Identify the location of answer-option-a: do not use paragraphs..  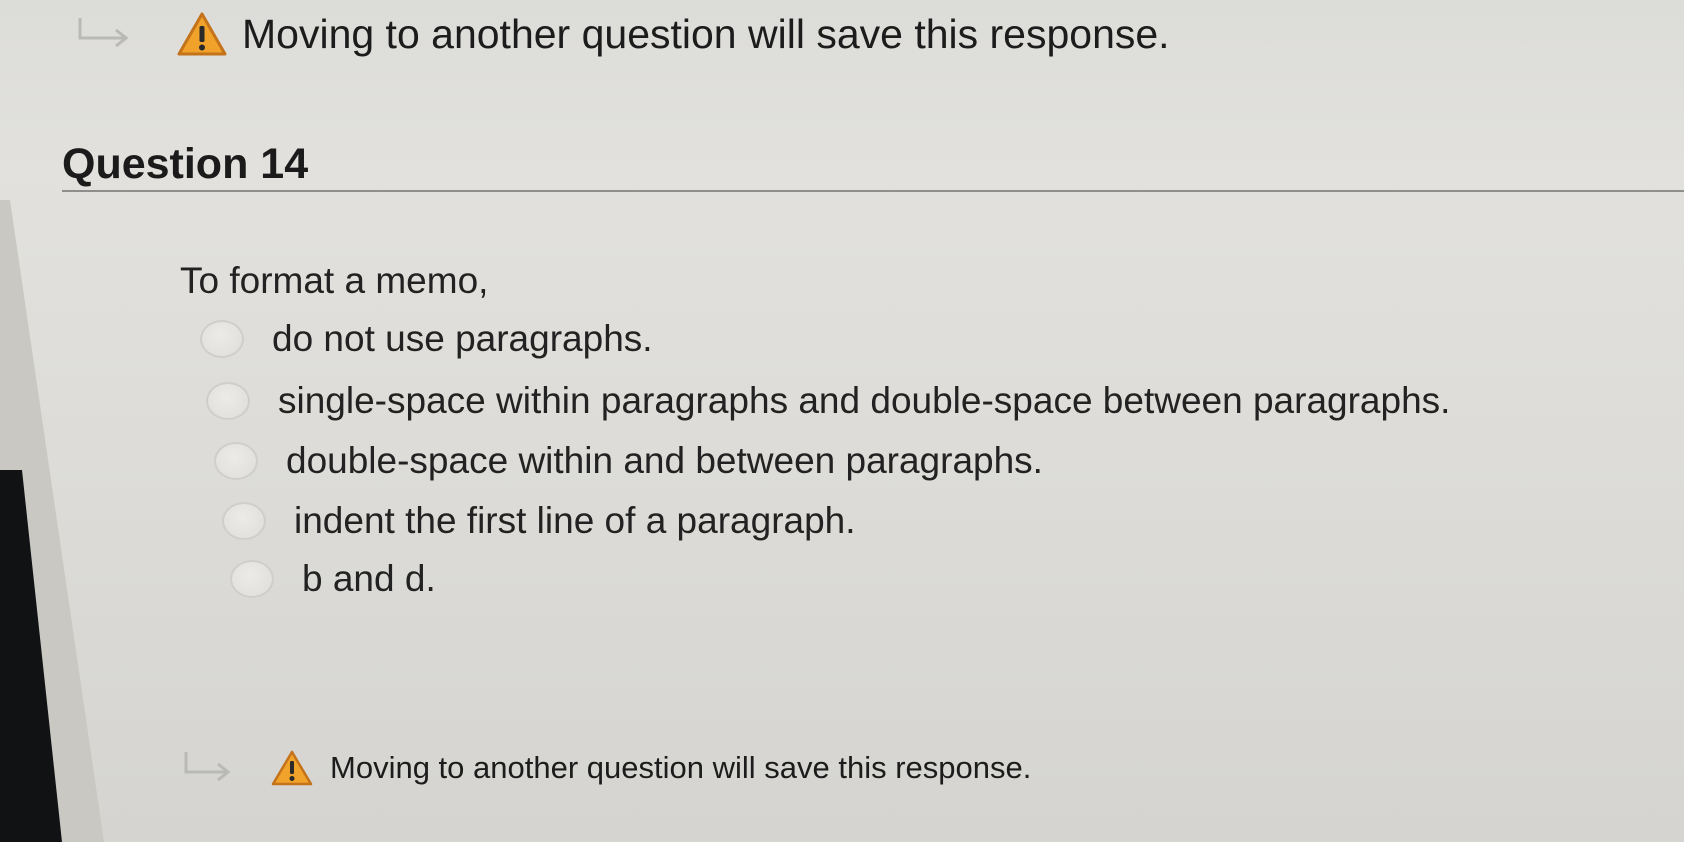
(426, 339).